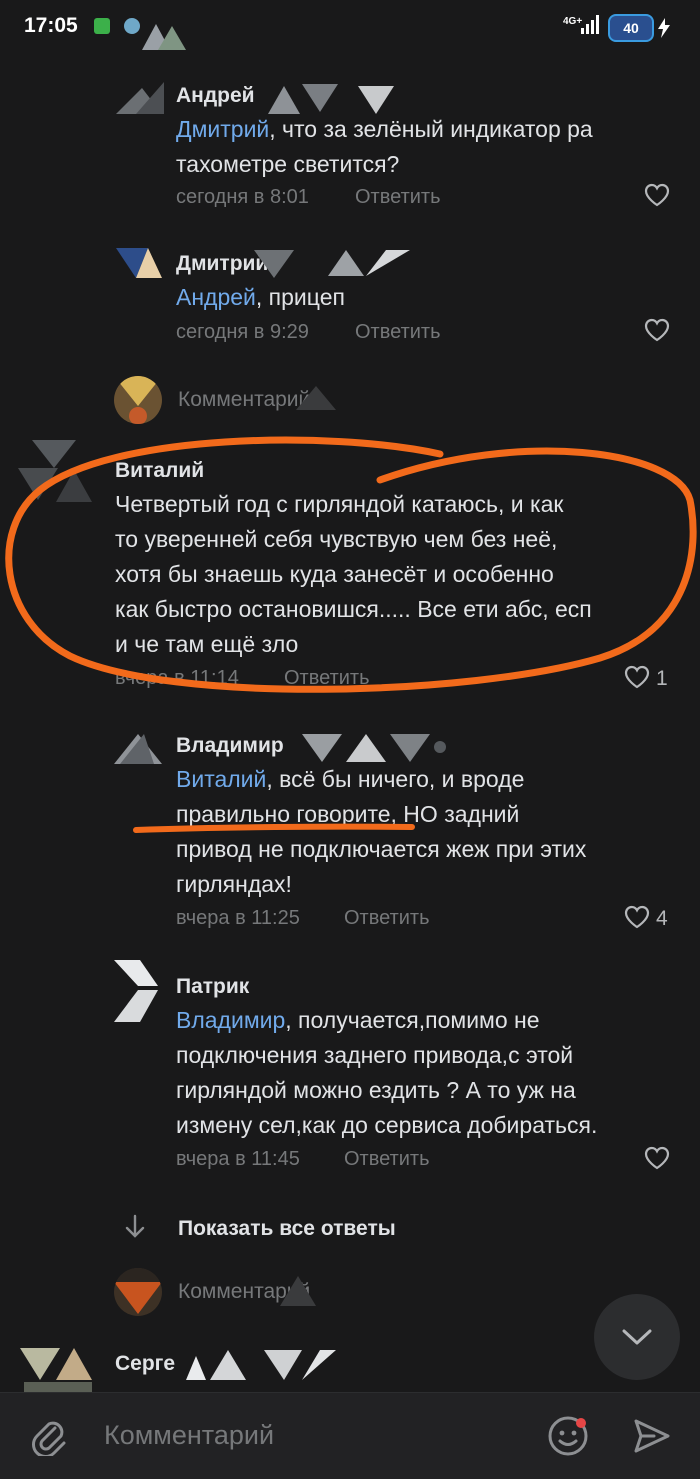 This screenshot has width=700, height=1479. I want to click on scroll-down-button, so click(637, 1337).